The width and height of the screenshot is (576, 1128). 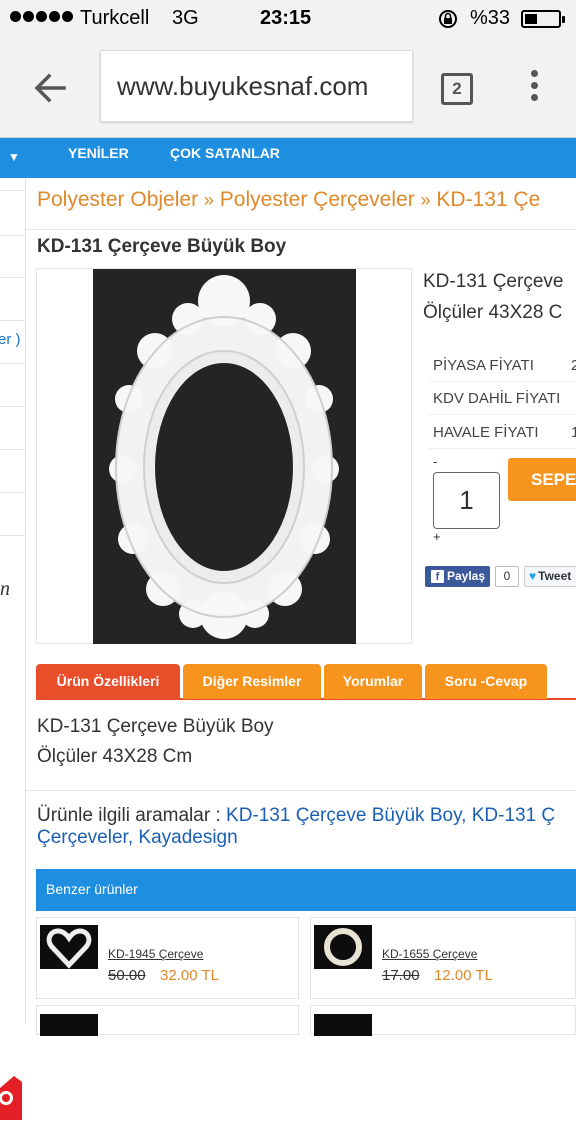 I want to click on round-frame-image, so click(x=343, y=947).